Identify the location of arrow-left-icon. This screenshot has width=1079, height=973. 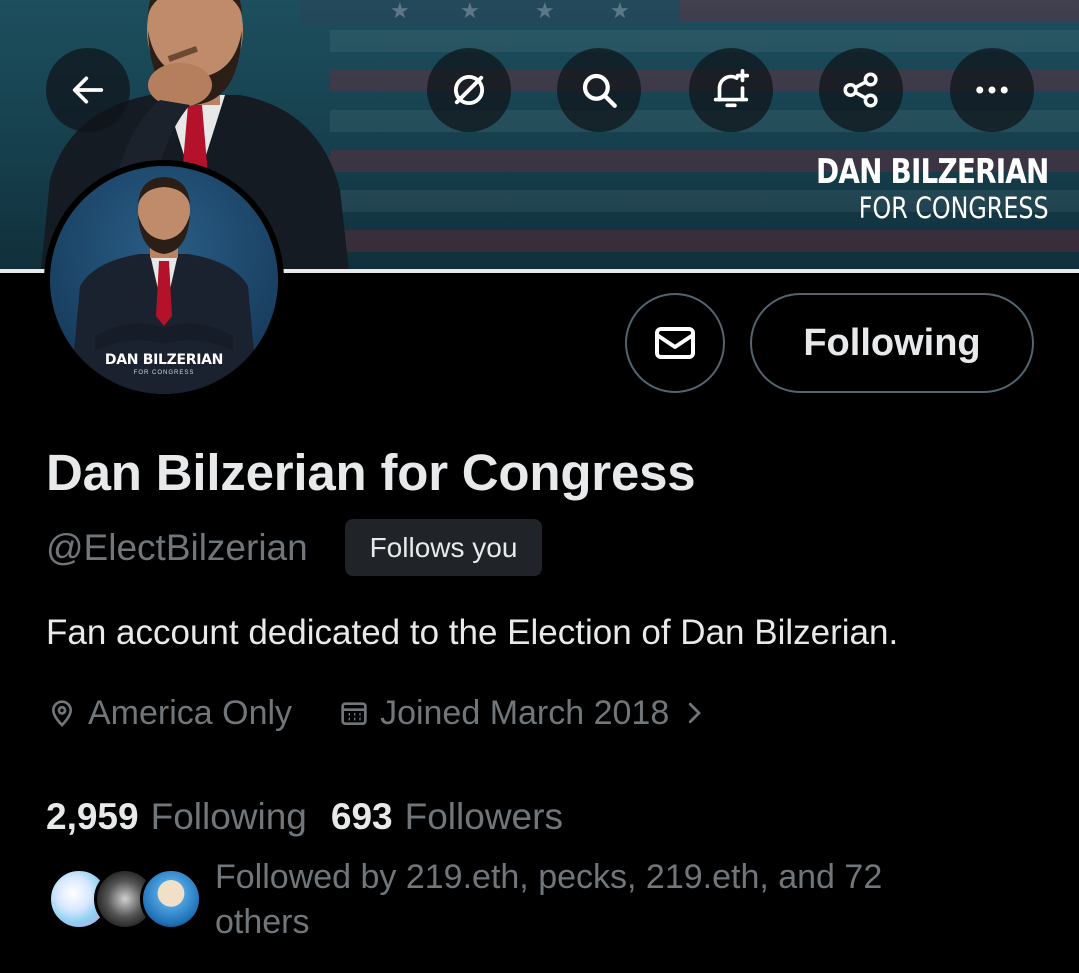
(88, 90).